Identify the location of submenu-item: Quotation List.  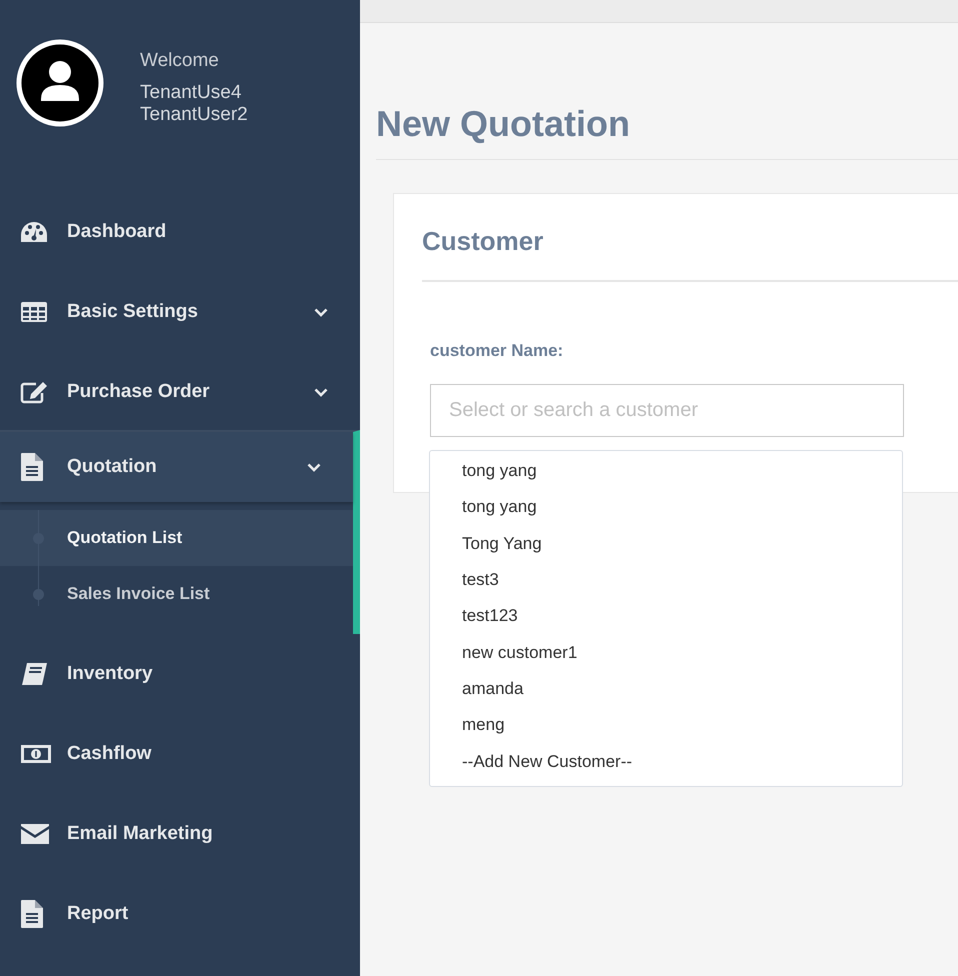
(176, 538).